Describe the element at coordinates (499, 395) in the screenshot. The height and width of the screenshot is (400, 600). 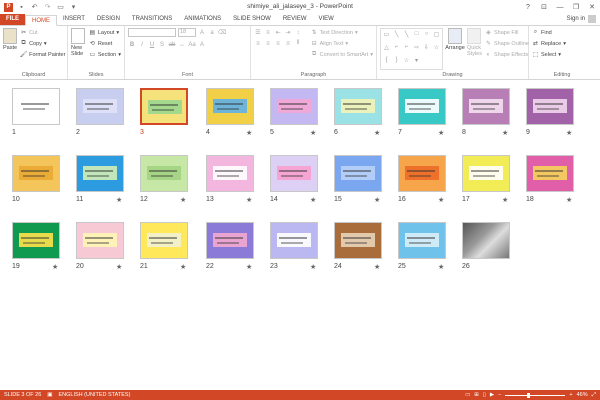
I see `zoom-out-icon: −` at that location.